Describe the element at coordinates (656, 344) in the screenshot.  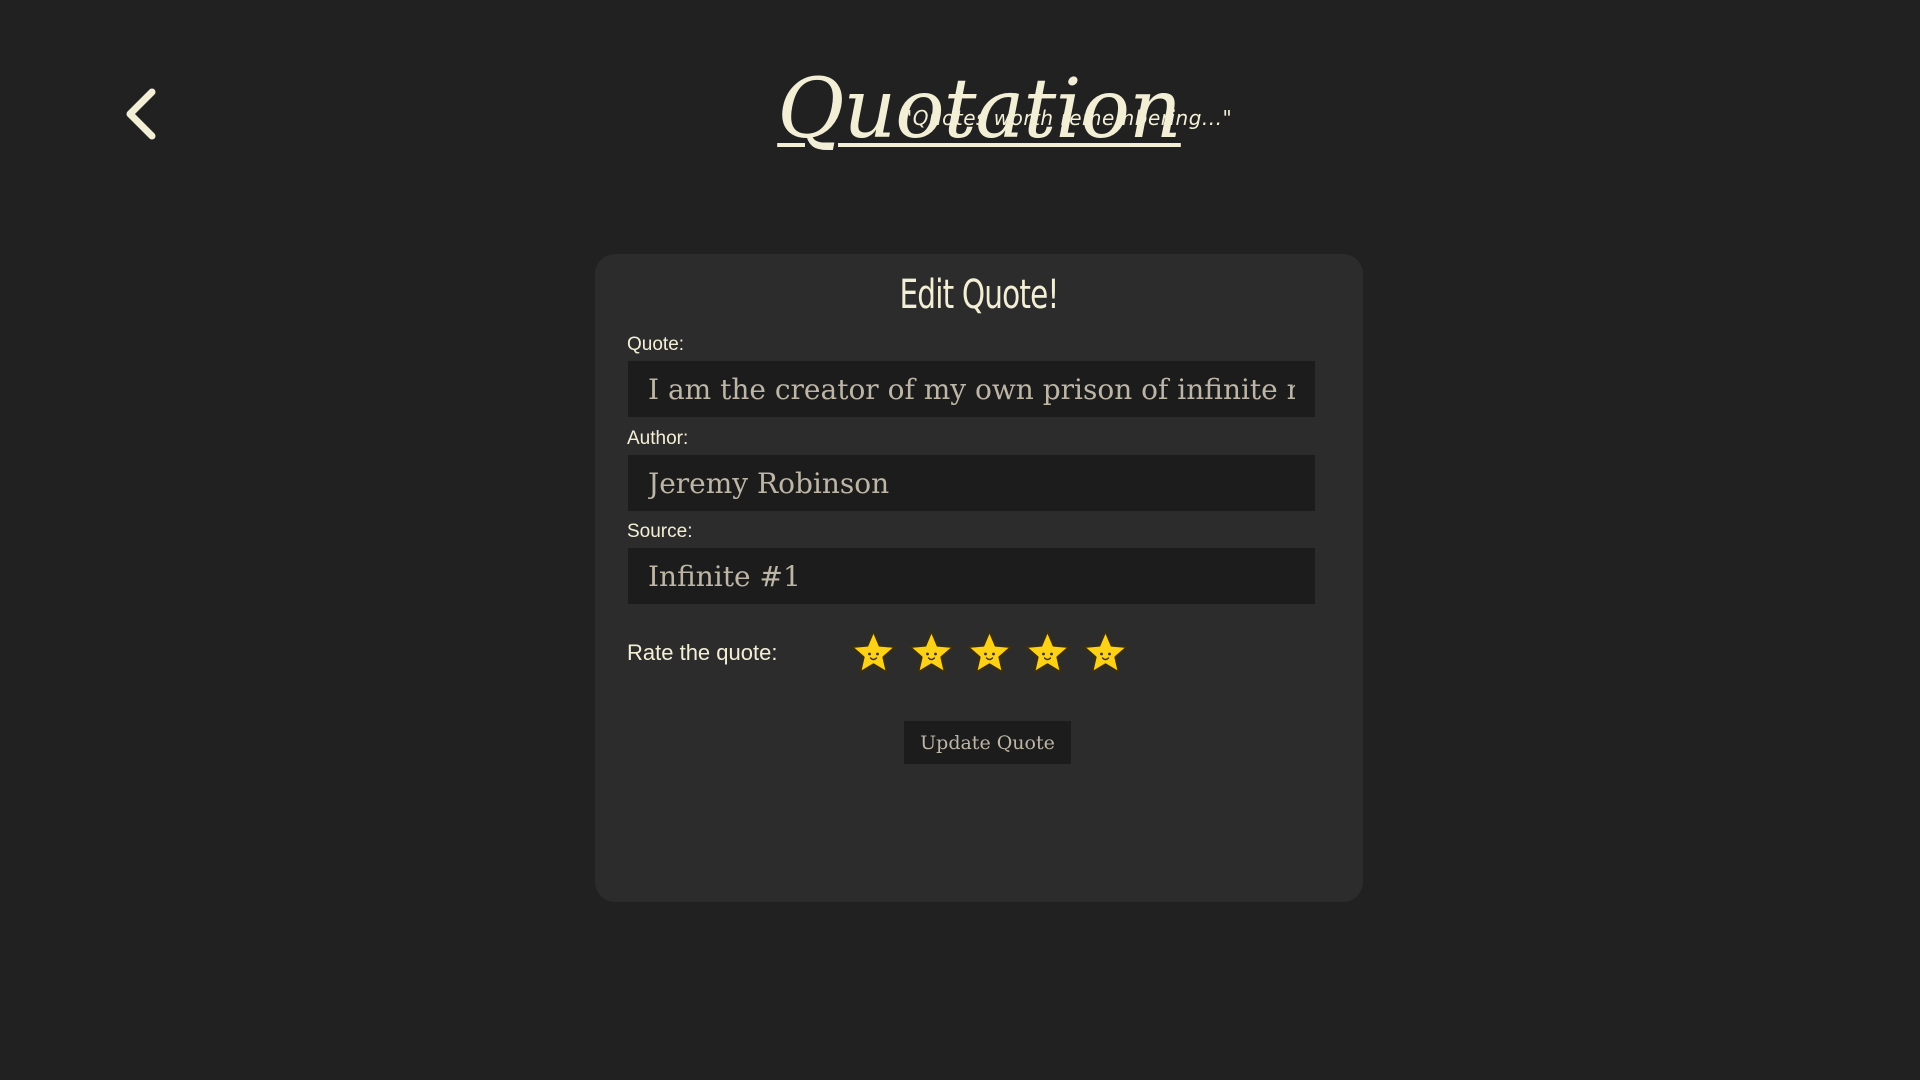
I see `quote-label: Quote:` at that location.